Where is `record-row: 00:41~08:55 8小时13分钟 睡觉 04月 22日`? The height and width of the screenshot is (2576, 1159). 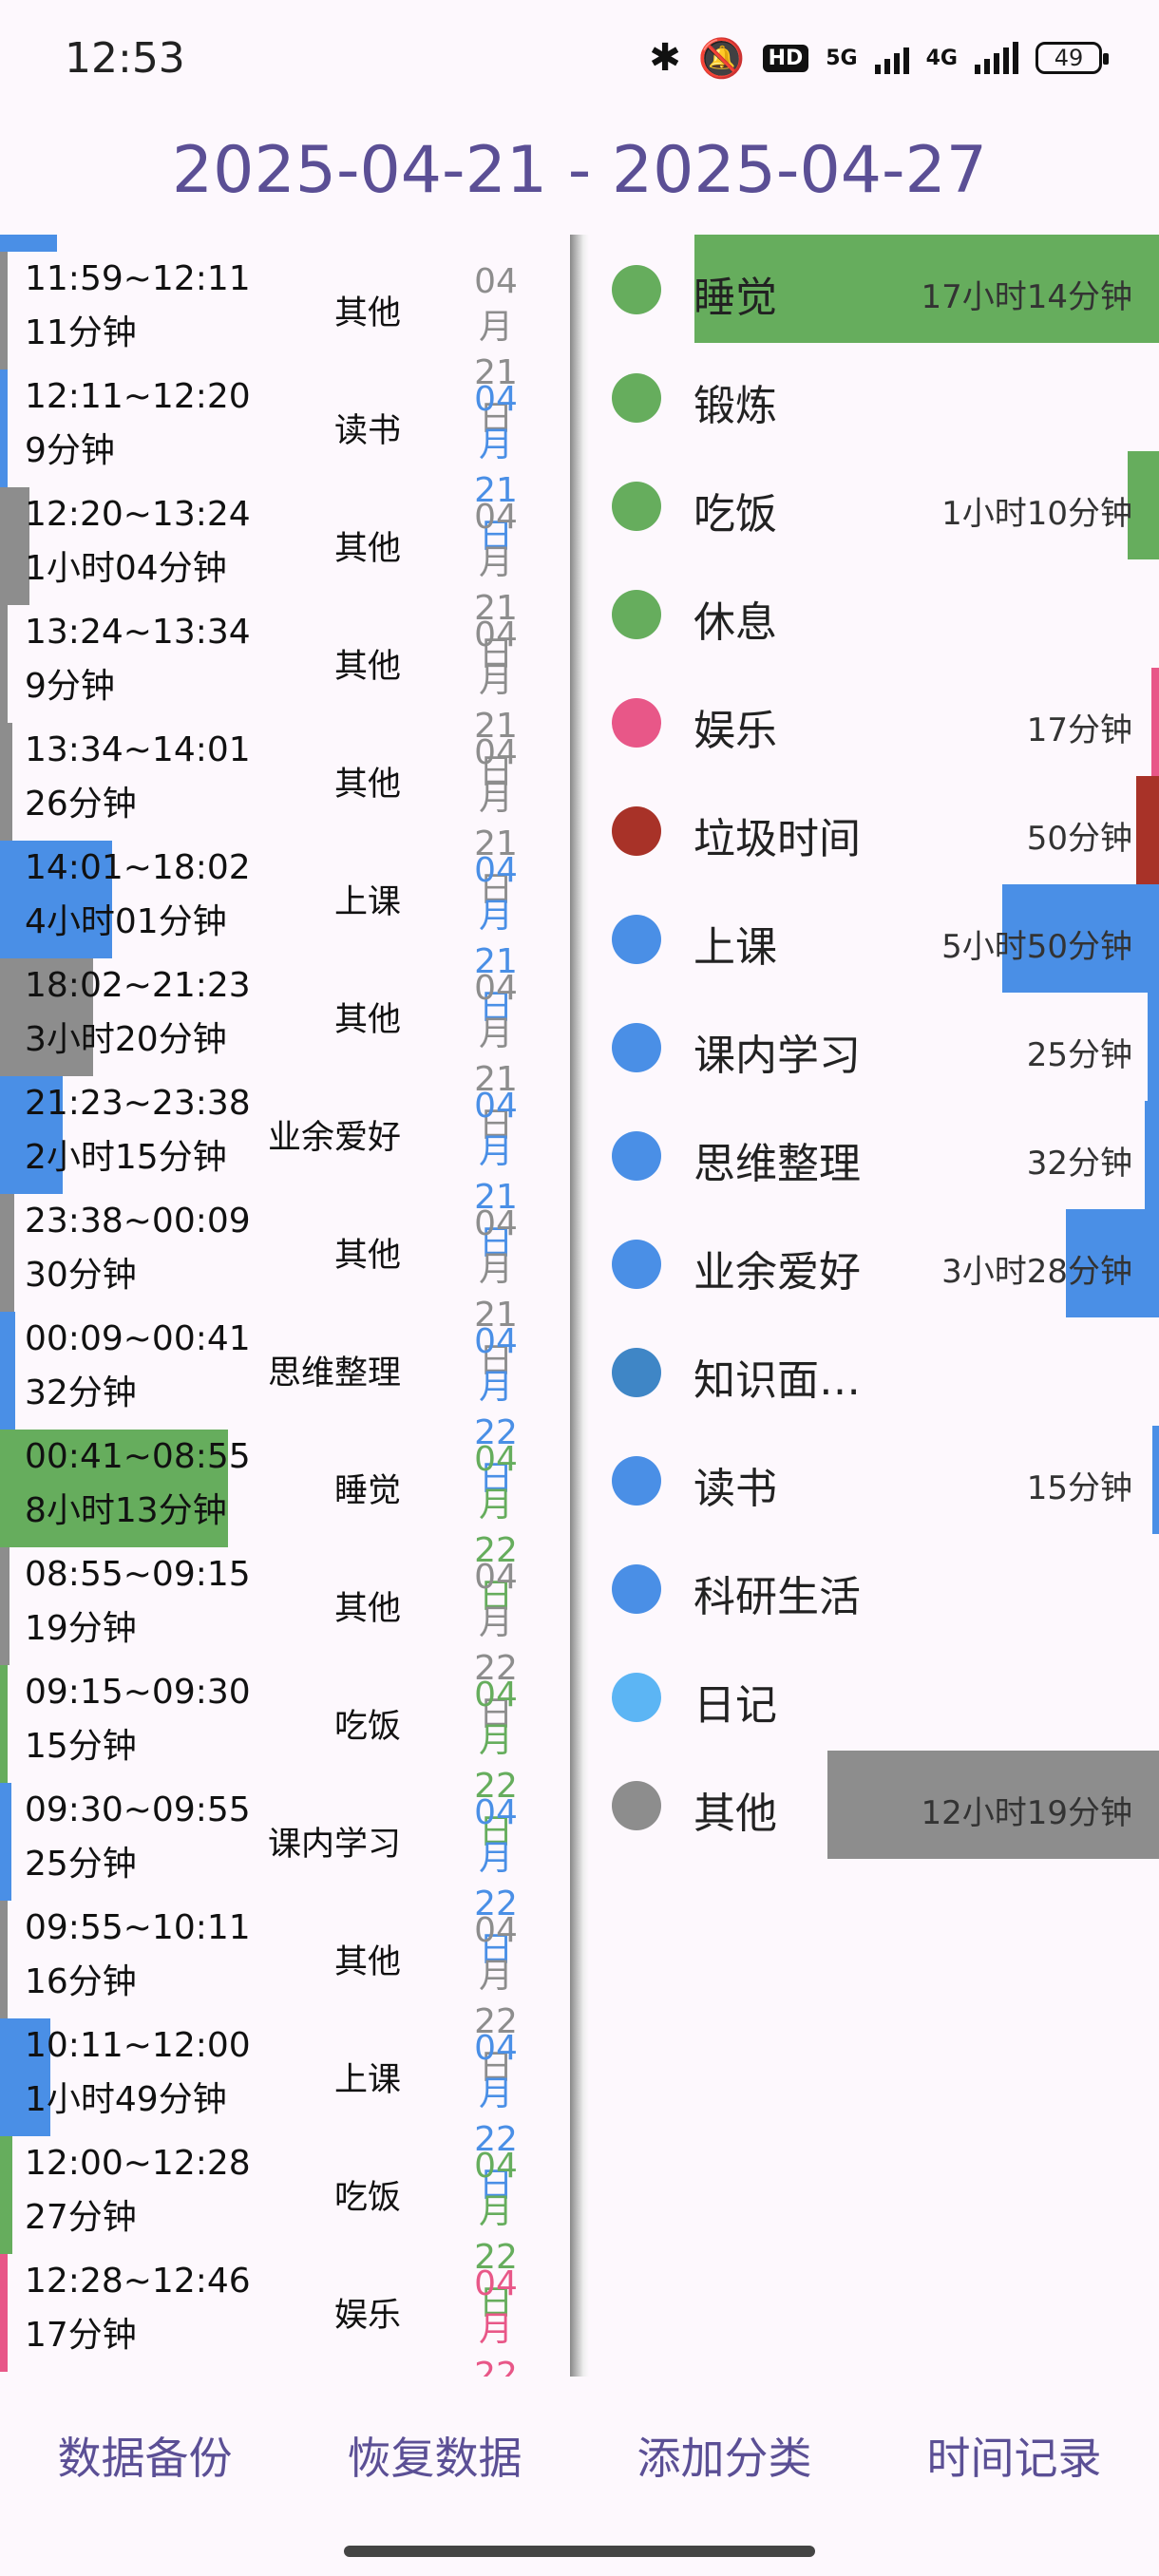
record-row: 00:41~08:55 8小时13分钟 睡觉 04月 22日 is located at coordinates (285, 1523).